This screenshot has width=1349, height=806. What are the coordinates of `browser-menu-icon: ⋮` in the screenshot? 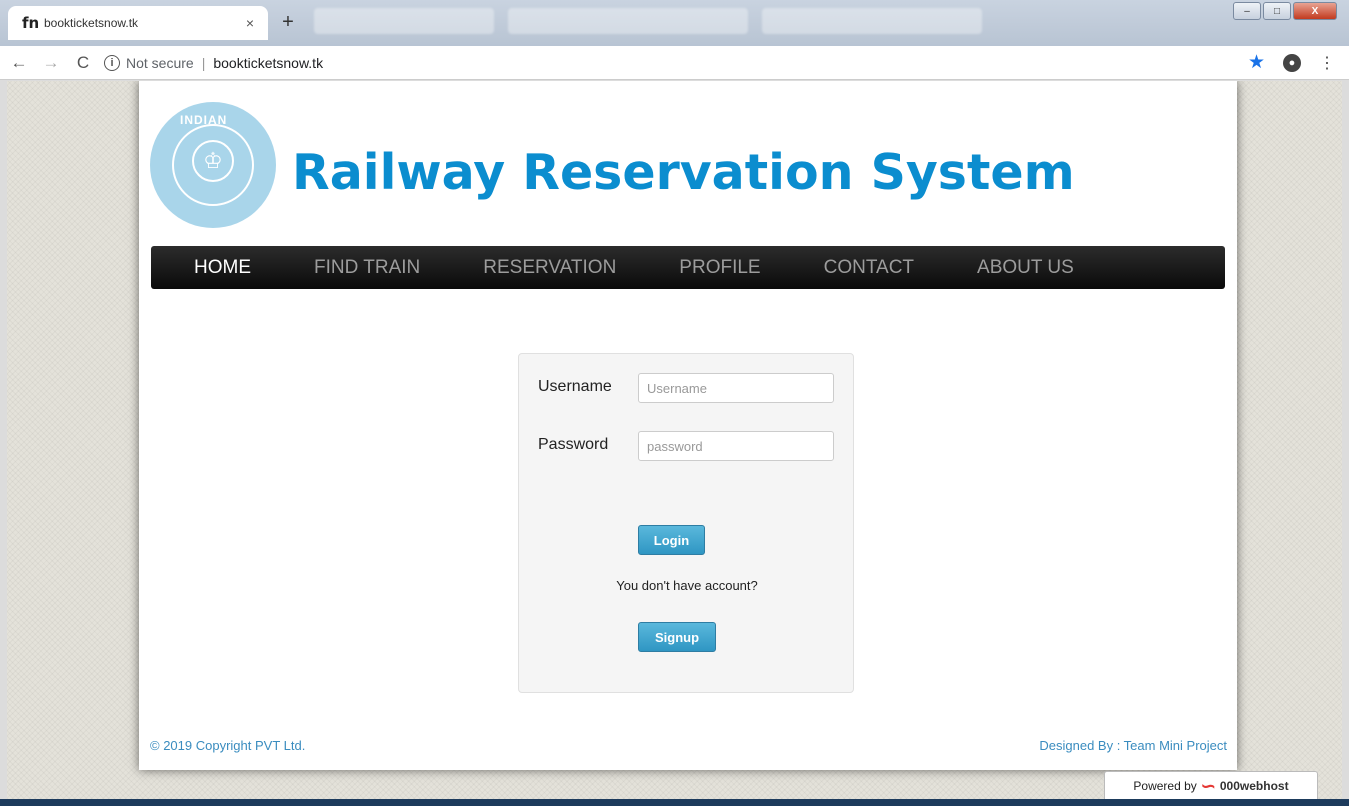 It's located at (1327, 63).